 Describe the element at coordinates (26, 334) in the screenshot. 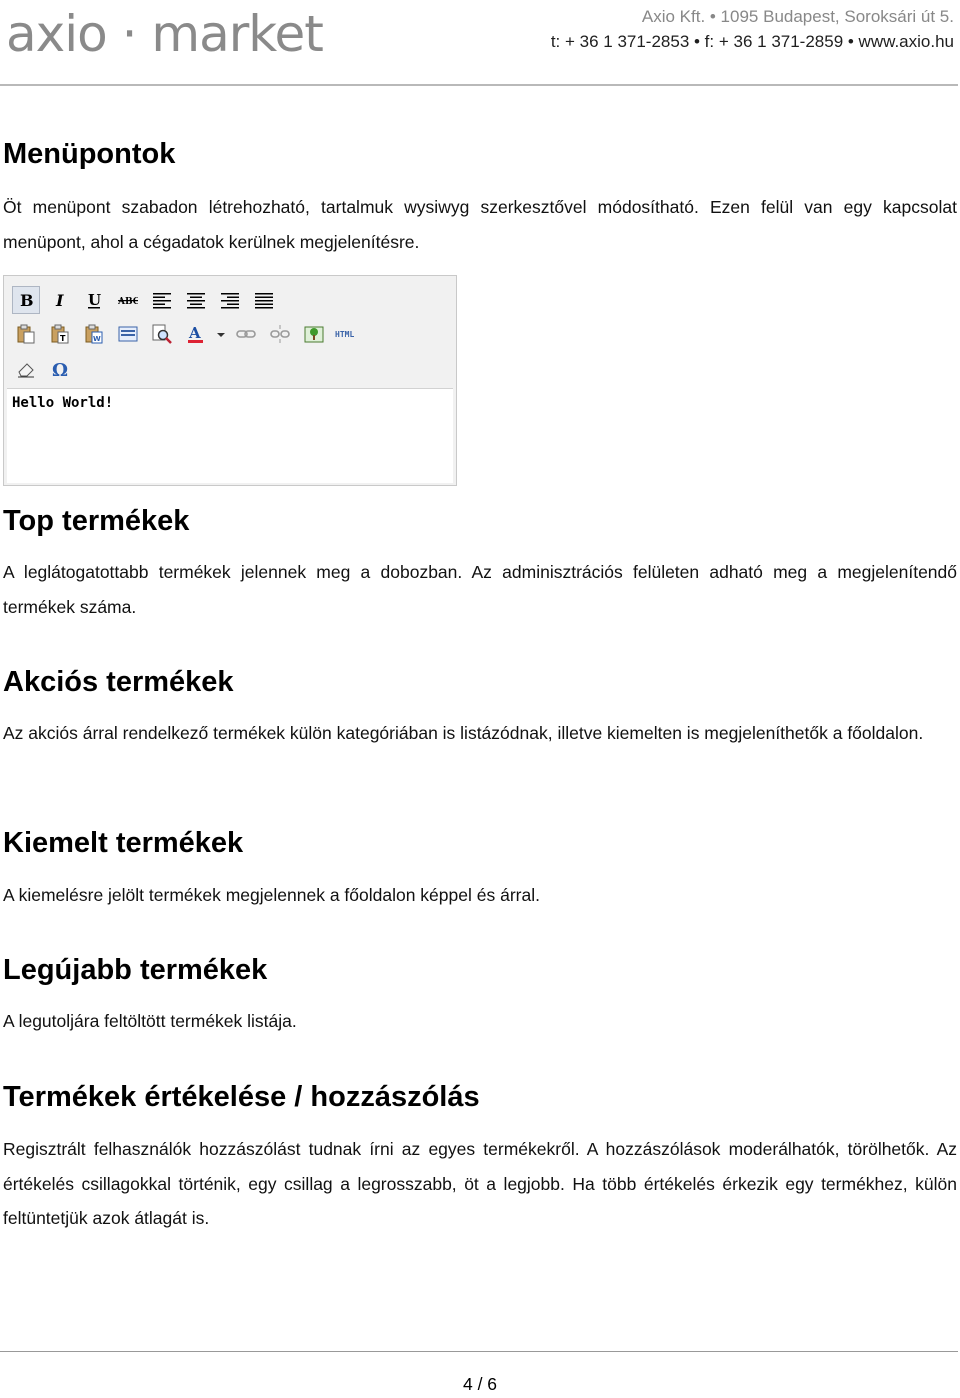

I see `paste-icon` at that location.